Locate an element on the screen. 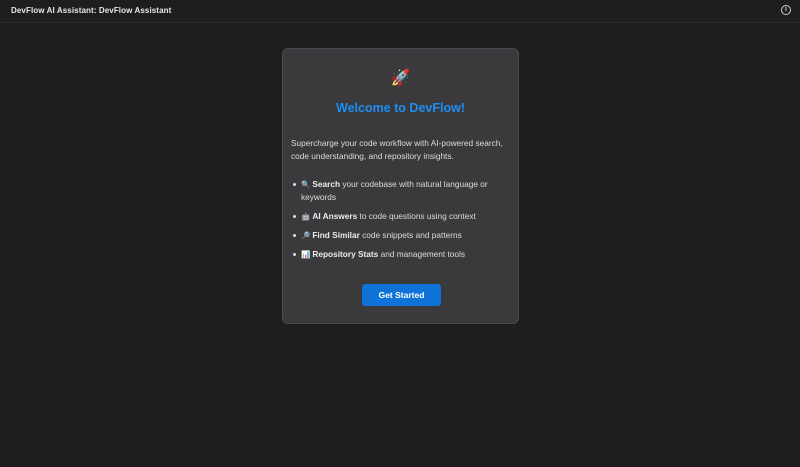  feature-description: and management tools is located at coordinates (421, 254).